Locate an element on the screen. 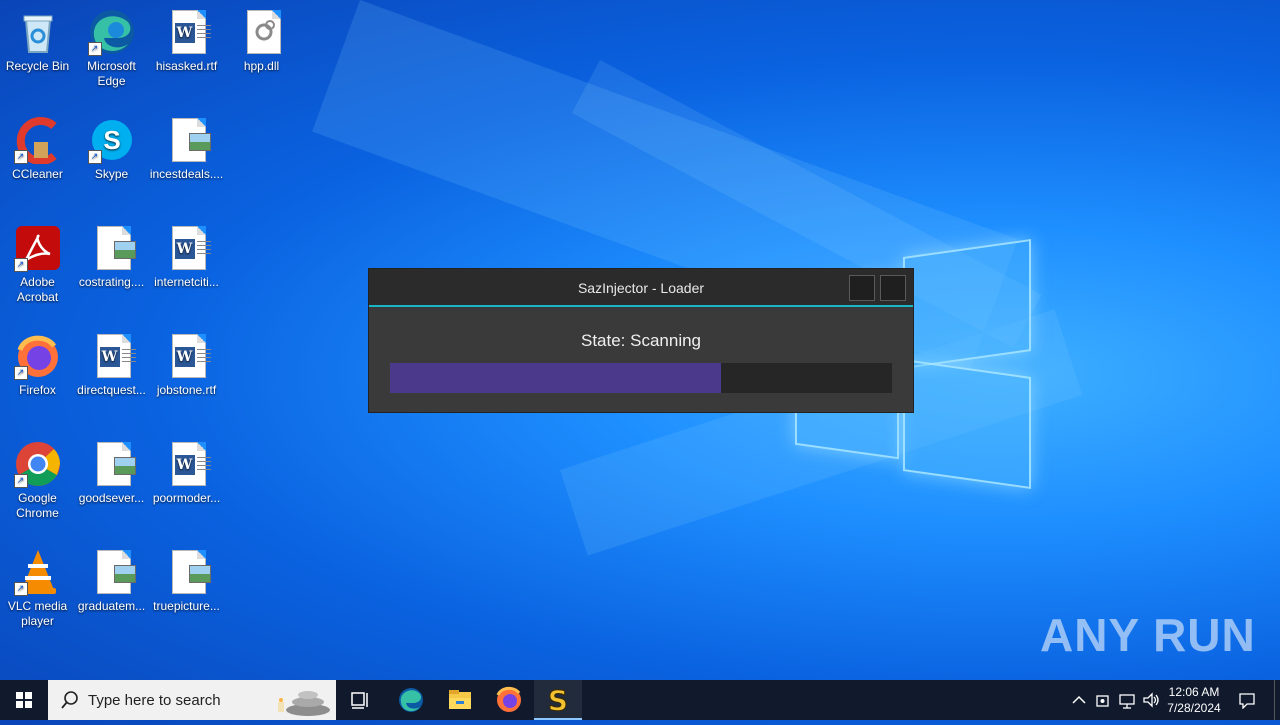 This screenshot has height=725, width=1280. desktop-icon-label: hpp.dll is located at coordinates (261, 66).